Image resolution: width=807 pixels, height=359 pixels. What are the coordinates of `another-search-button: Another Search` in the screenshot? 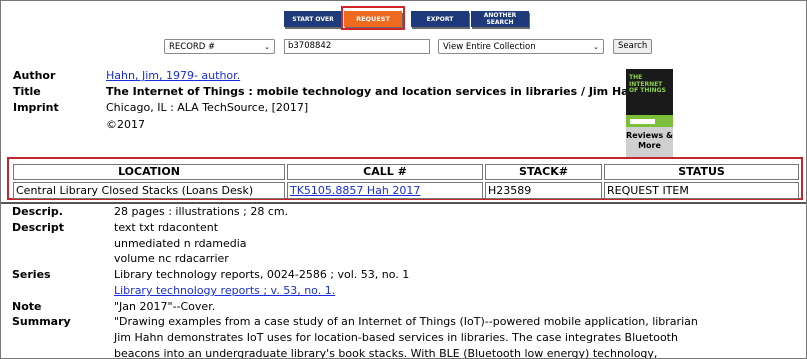 It's located at (500, 19).